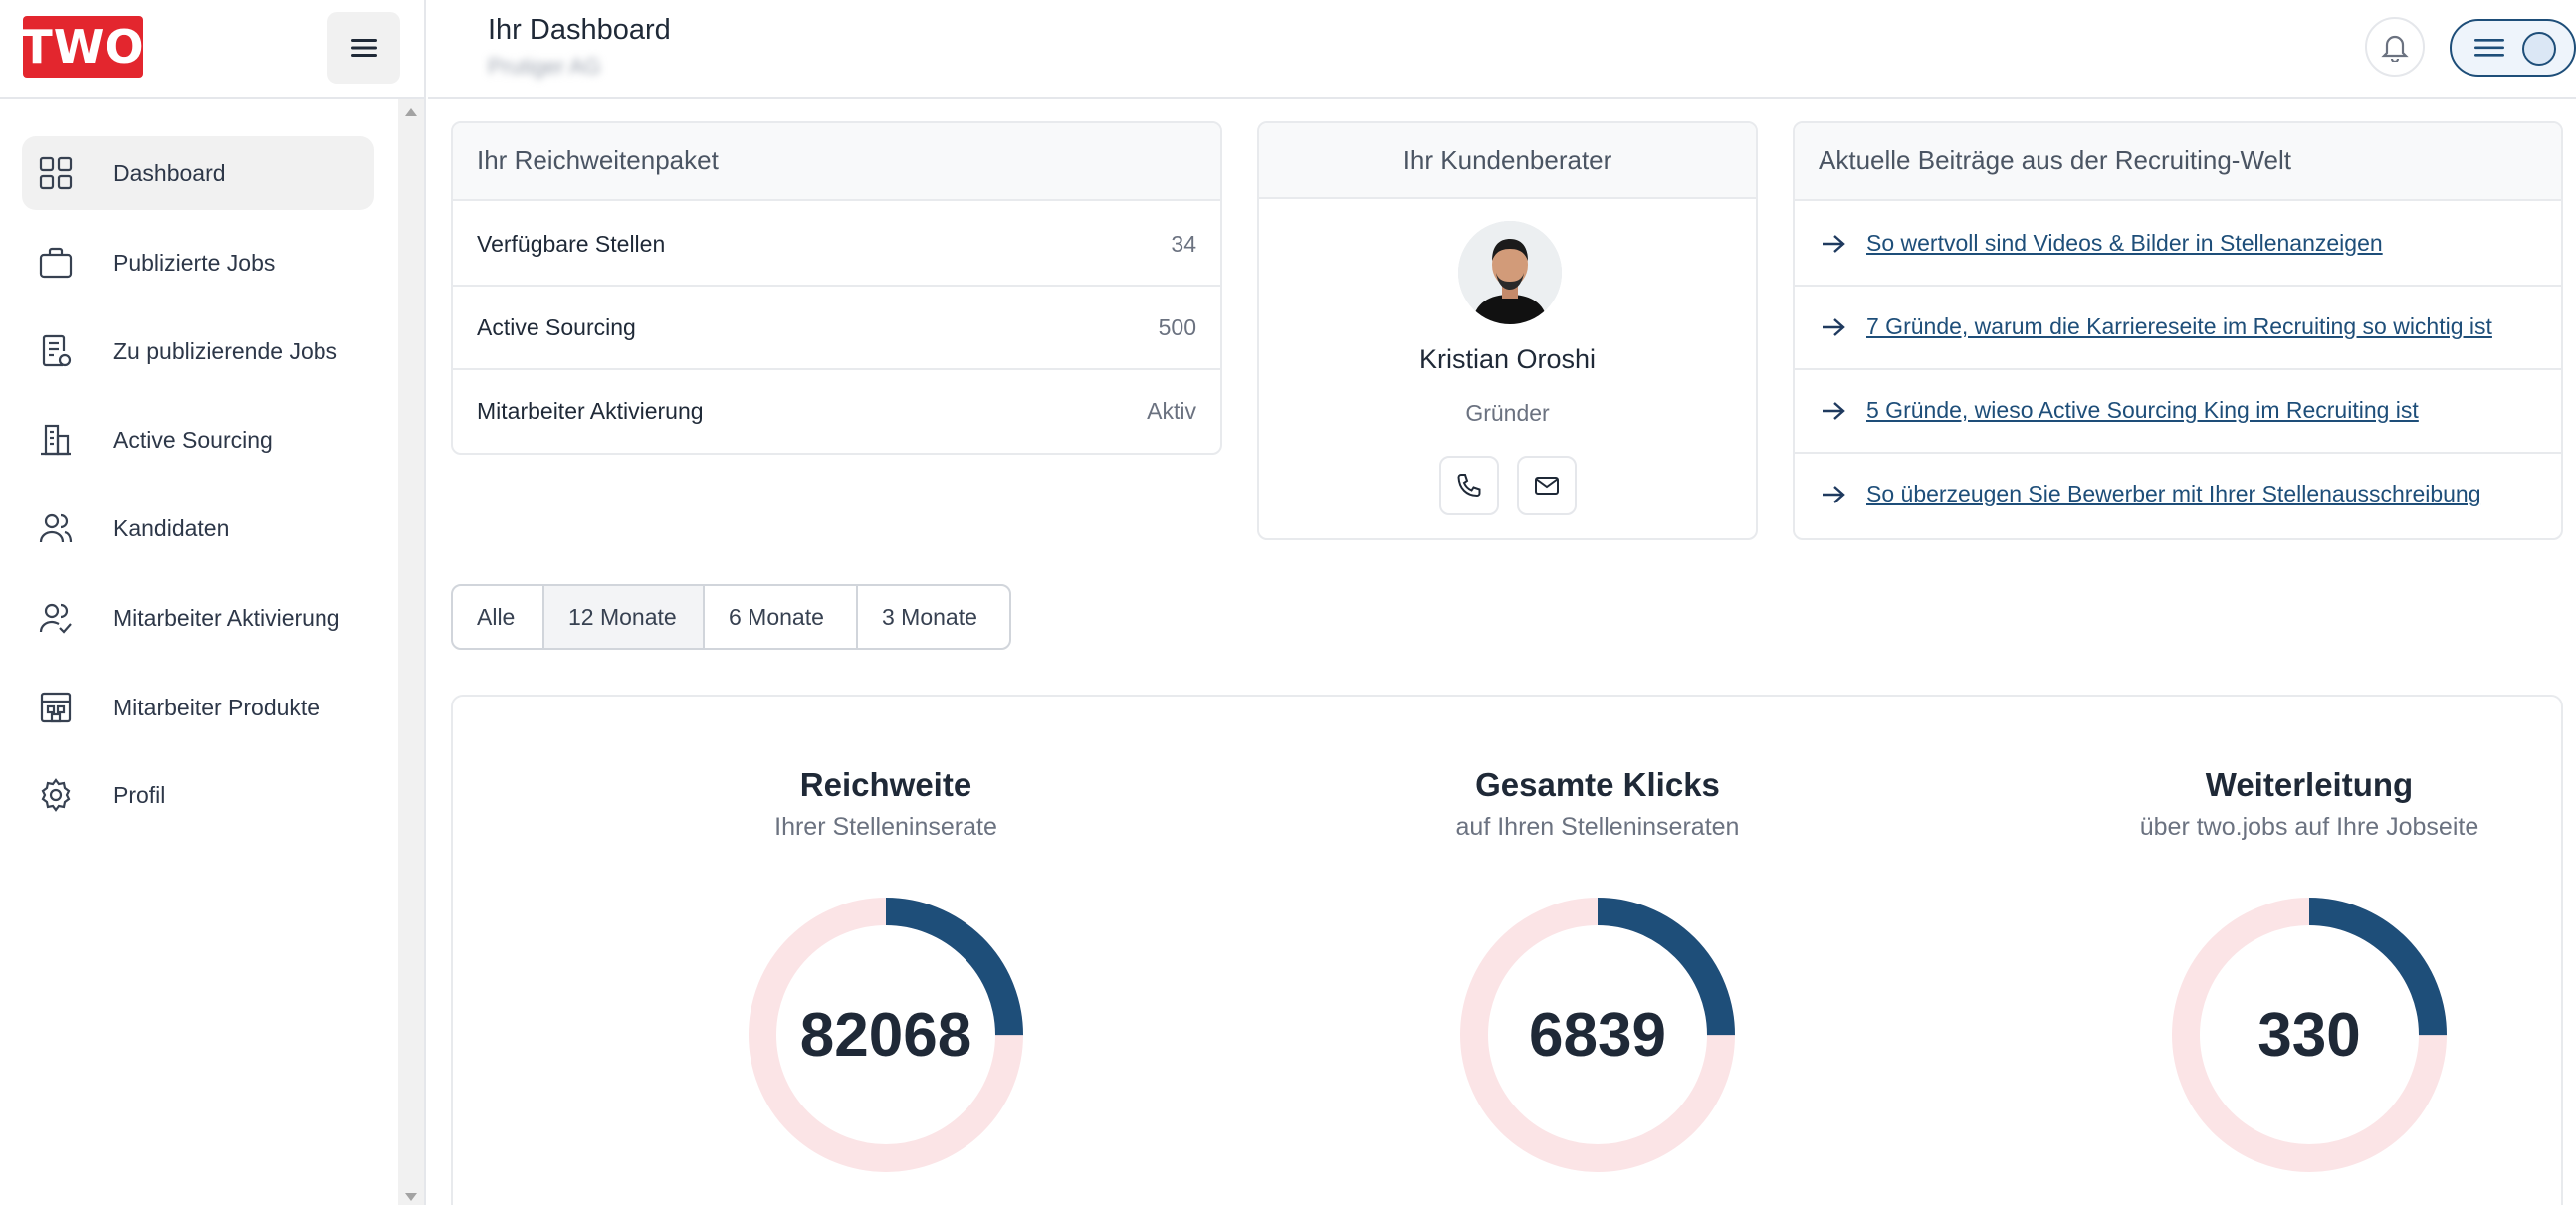 The height and width of the screenshot is (1205, 2576). I want to click on advisor-card-header: Ihr Kundenberater, so click(1507, 161).